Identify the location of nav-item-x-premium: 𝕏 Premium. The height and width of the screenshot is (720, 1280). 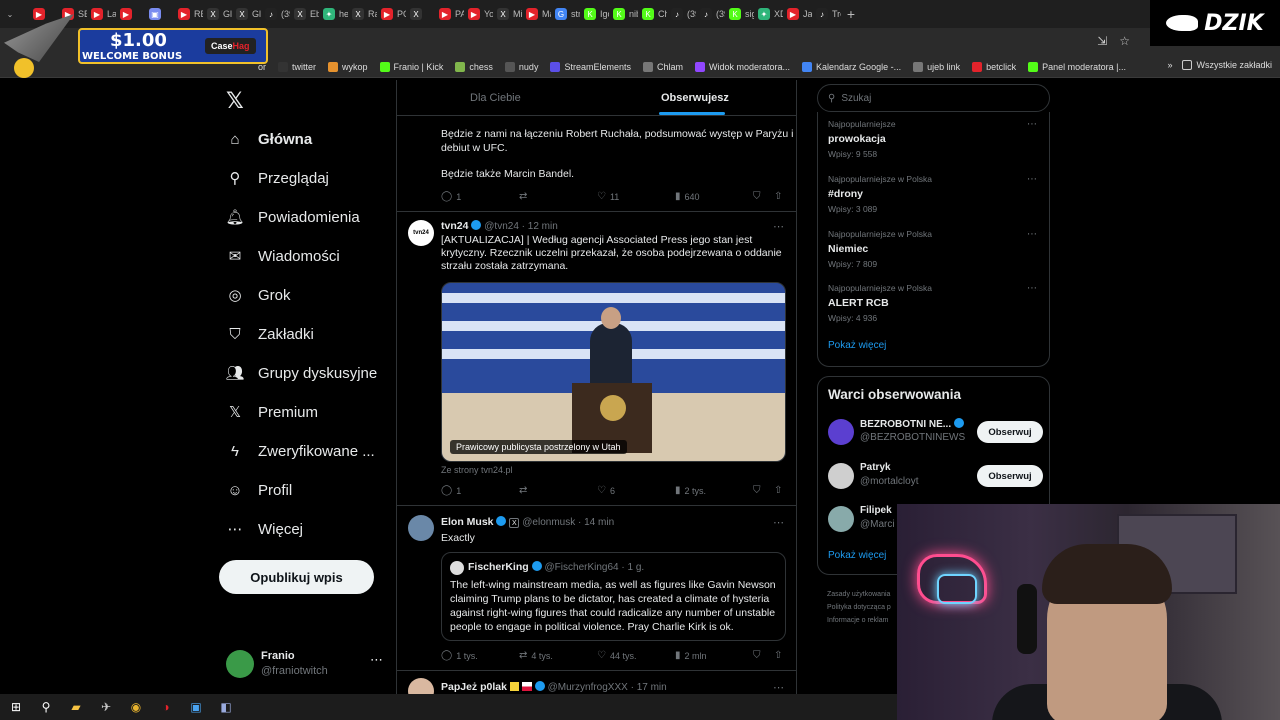
(272, 412).